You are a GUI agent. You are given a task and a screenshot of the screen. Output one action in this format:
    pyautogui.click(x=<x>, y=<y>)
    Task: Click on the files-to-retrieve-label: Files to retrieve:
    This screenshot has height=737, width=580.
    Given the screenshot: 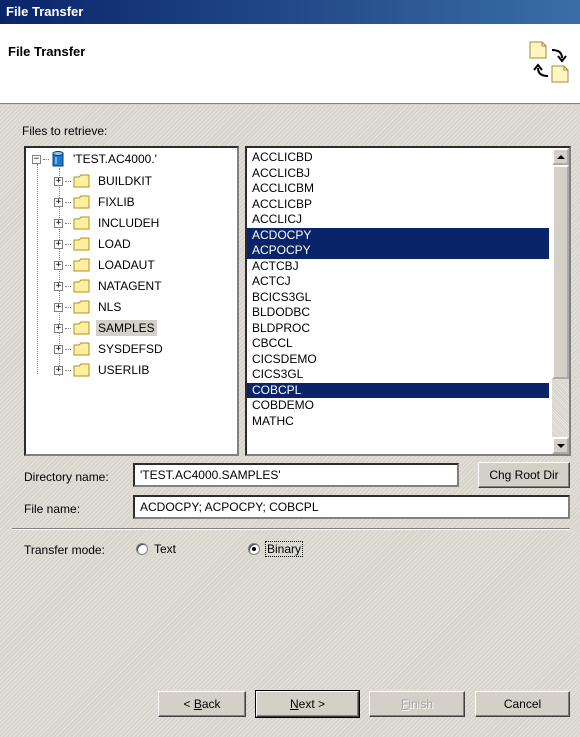 What is the action you would take?
    pyautogui.click(x=65, y=131)
    